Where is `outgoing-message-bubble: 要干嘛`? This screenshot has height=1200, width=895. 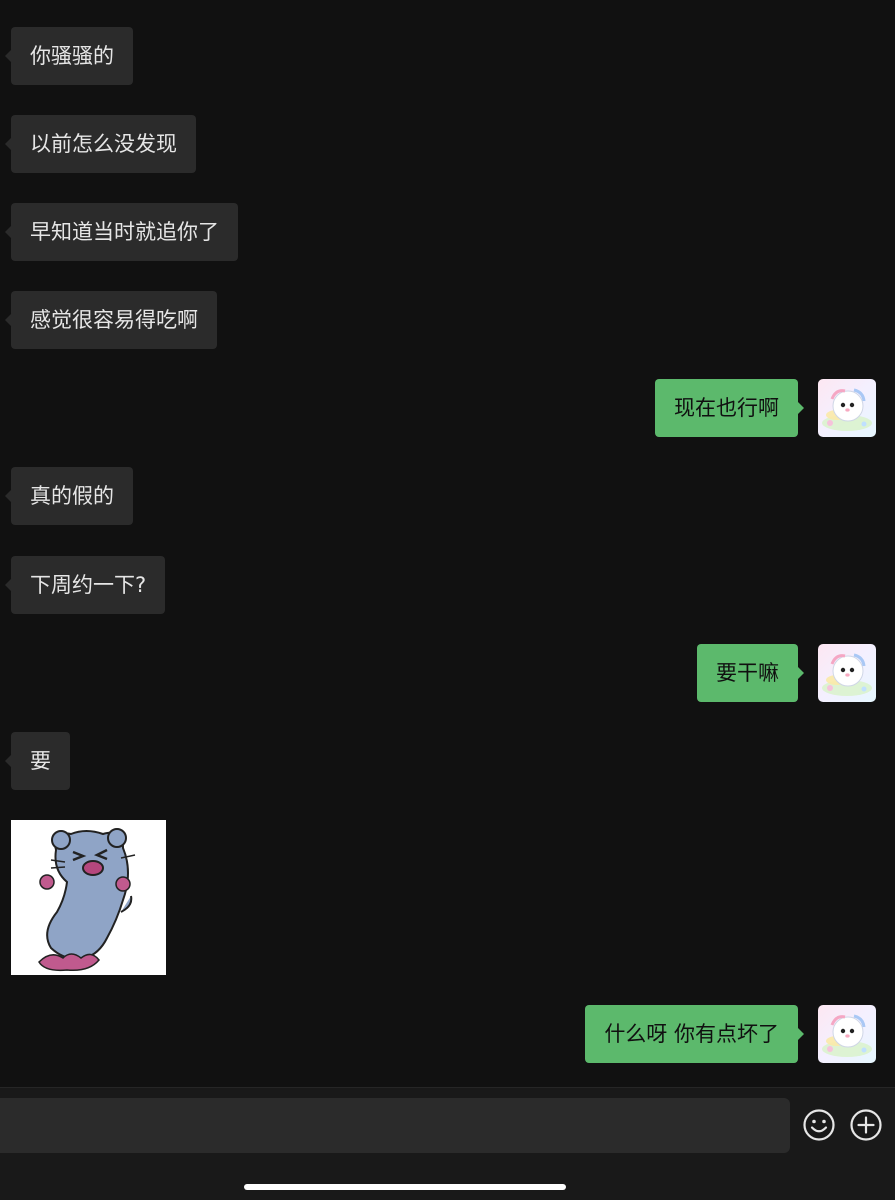 outgoing-message-bubble: 要干嘛 is located at coordinates (750, 673).